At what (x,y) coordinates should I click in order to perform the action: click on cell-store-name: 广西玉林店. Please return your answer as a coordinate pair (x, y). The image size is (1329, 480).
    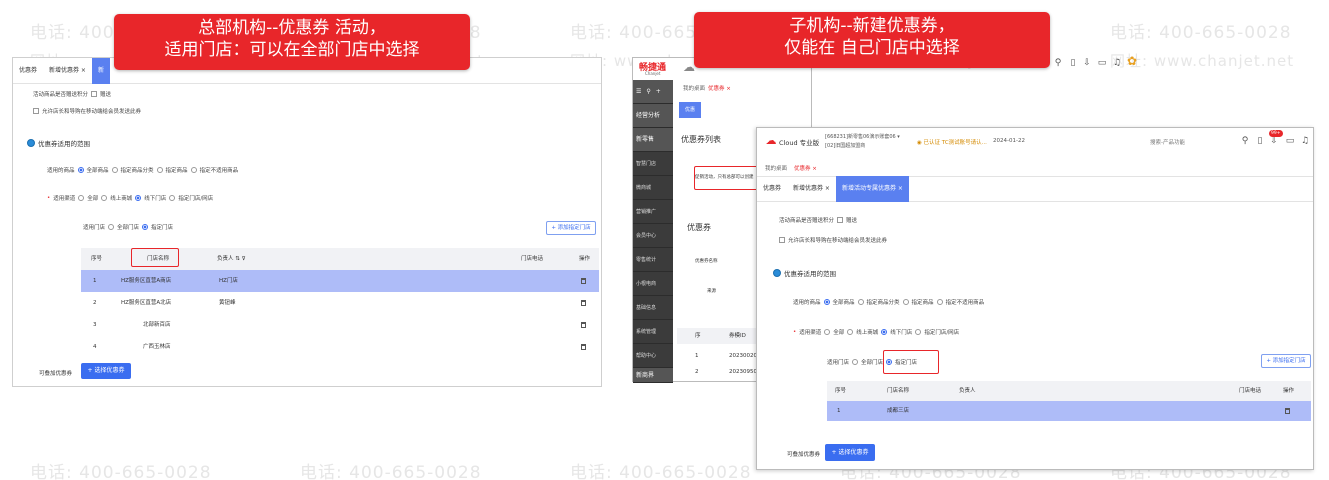
    Looking at the image, I should click on (157, 347).